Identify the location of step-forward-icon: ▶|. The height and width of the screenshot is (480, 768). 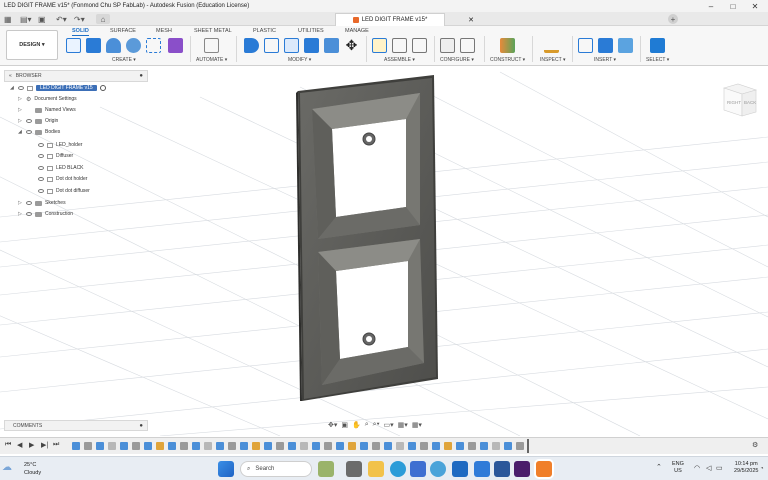
(44, 445).